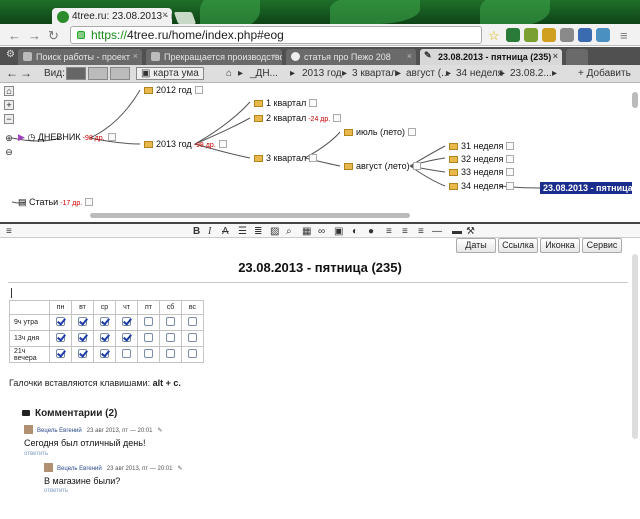  Describe the element at coordinates (405, 231) in the screenshot. I see `align-center-icon: ≡` at that location.